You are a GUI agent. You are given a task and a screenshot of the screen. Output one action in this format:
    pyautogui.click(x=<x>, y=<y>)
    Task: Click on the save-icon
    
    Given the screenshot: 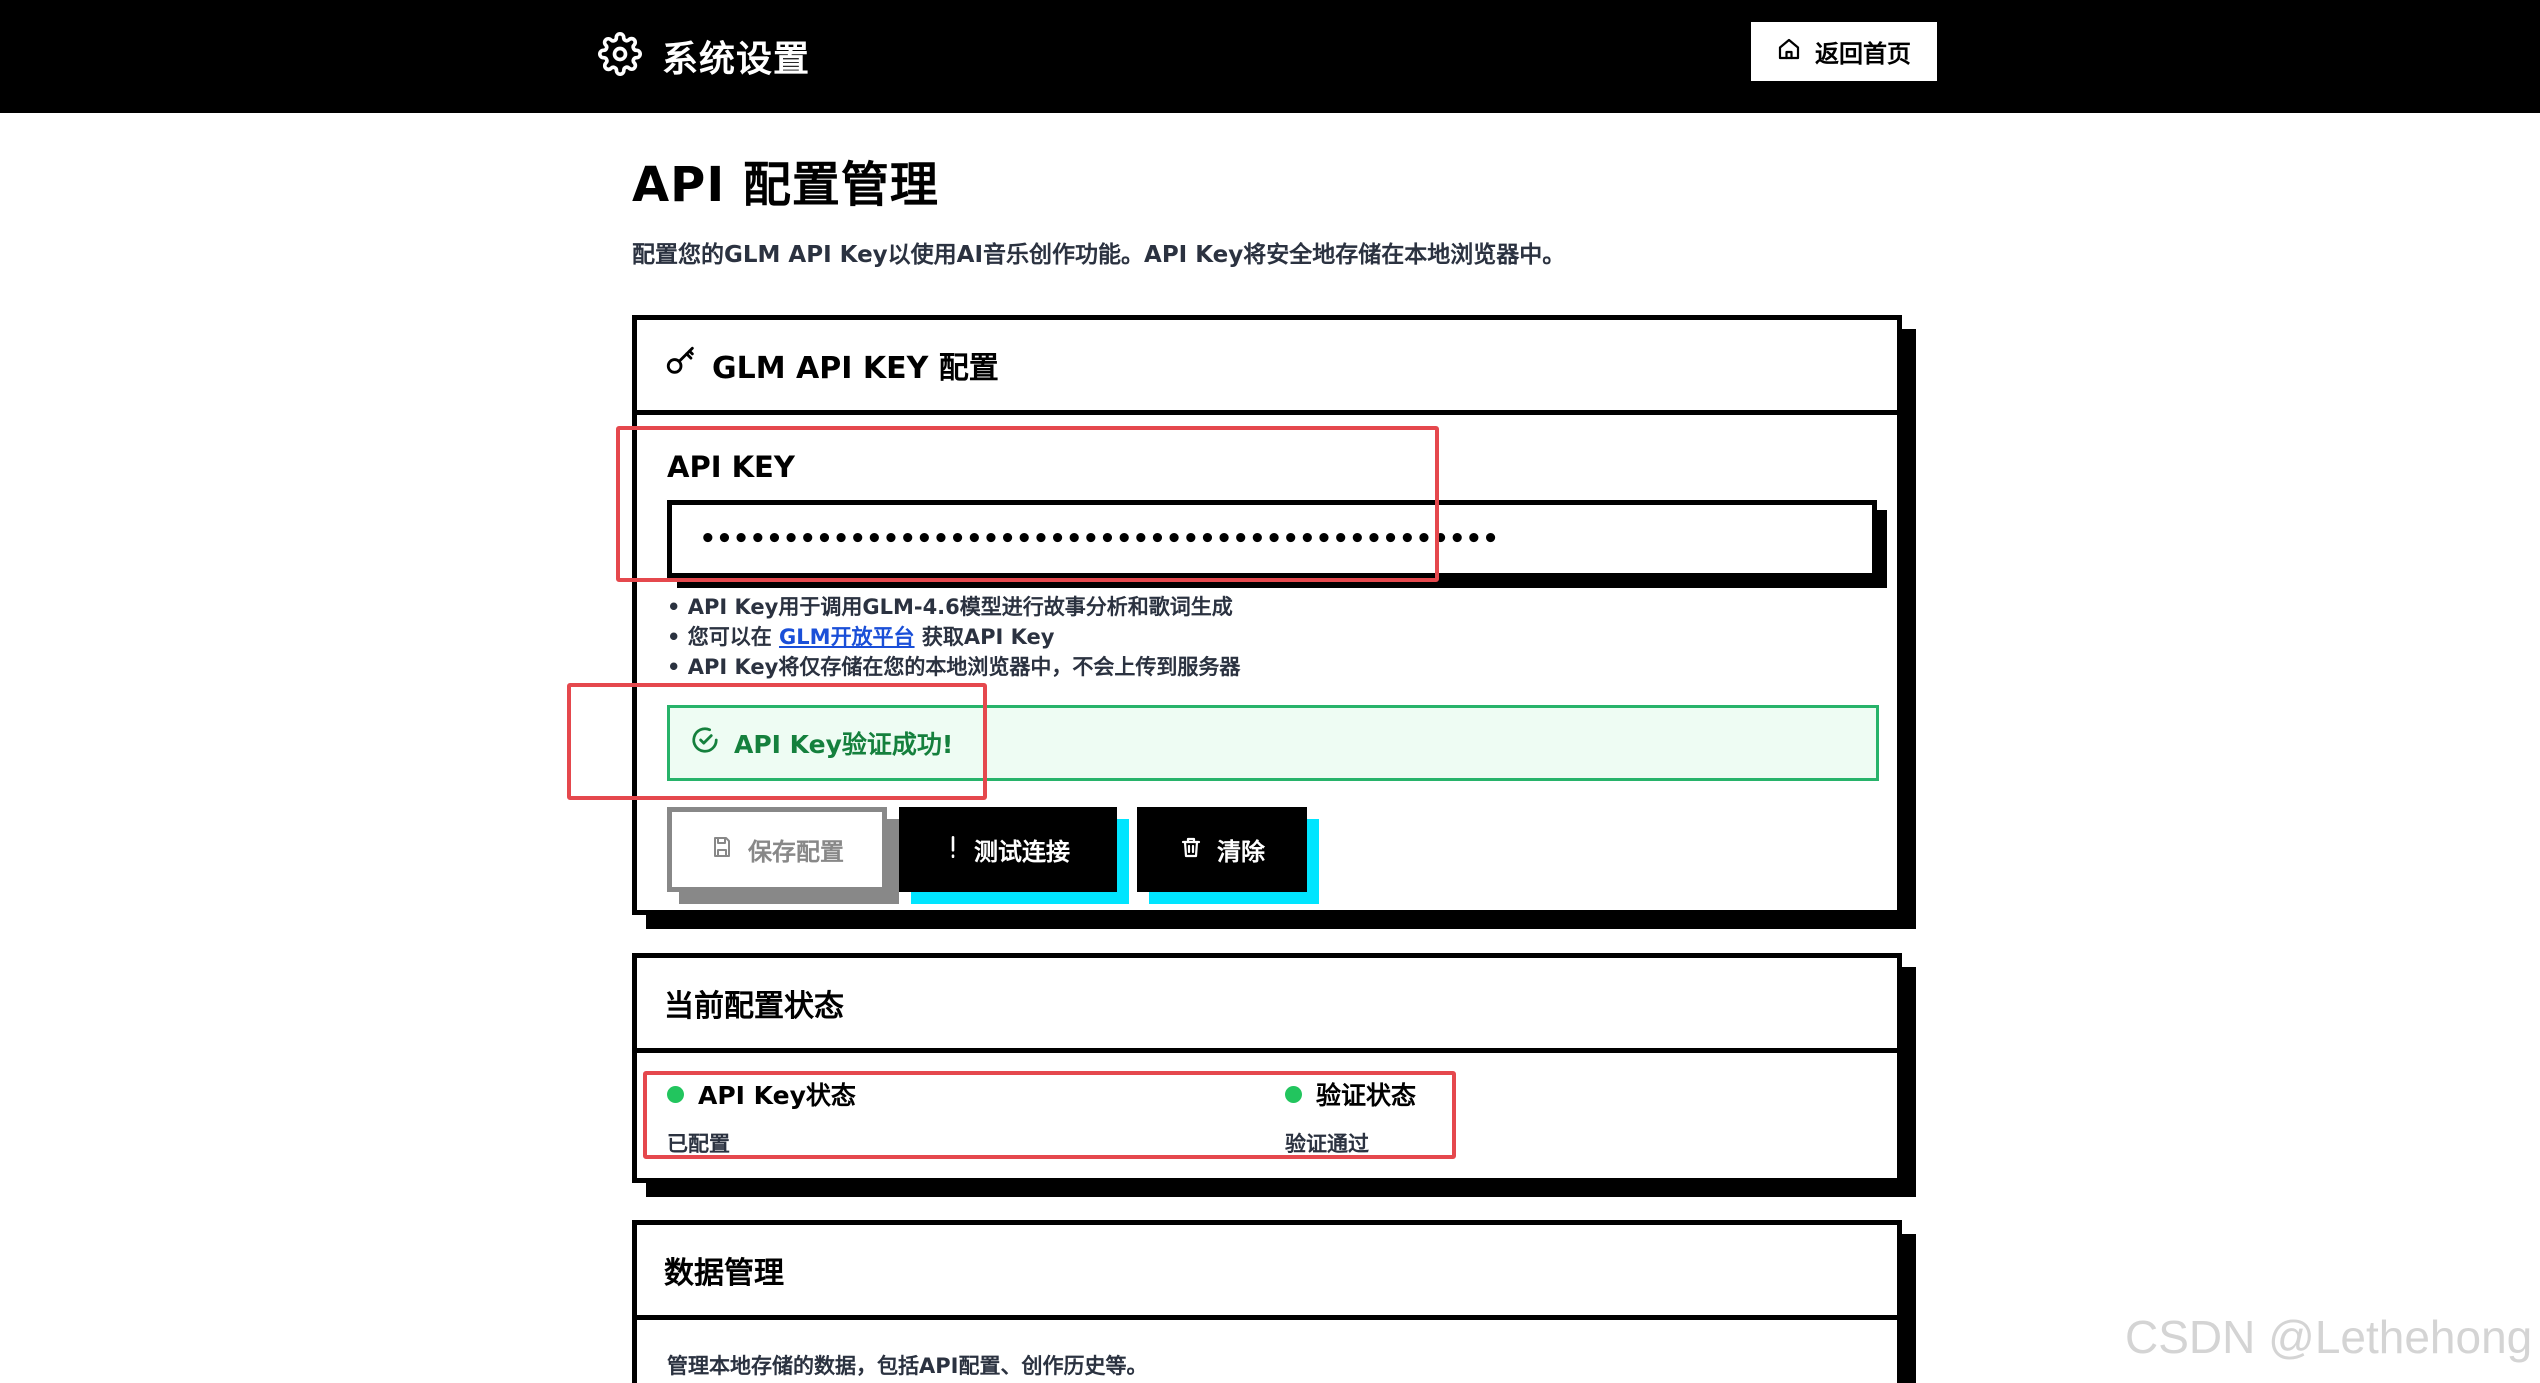 What is the action you would take?
    pyautogui.click(x=722, y=850)
    